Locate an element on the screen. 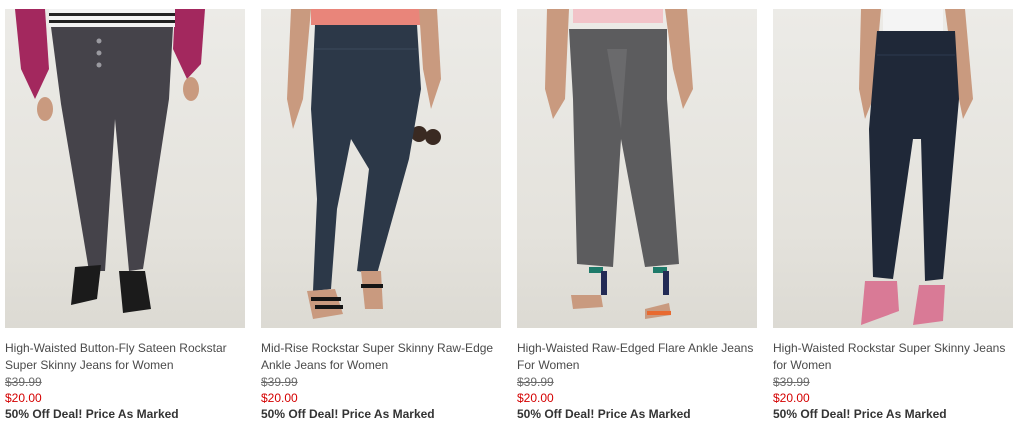  product-name-line-2: Ankle Jeans for Women is located at coordinates (325, 365).